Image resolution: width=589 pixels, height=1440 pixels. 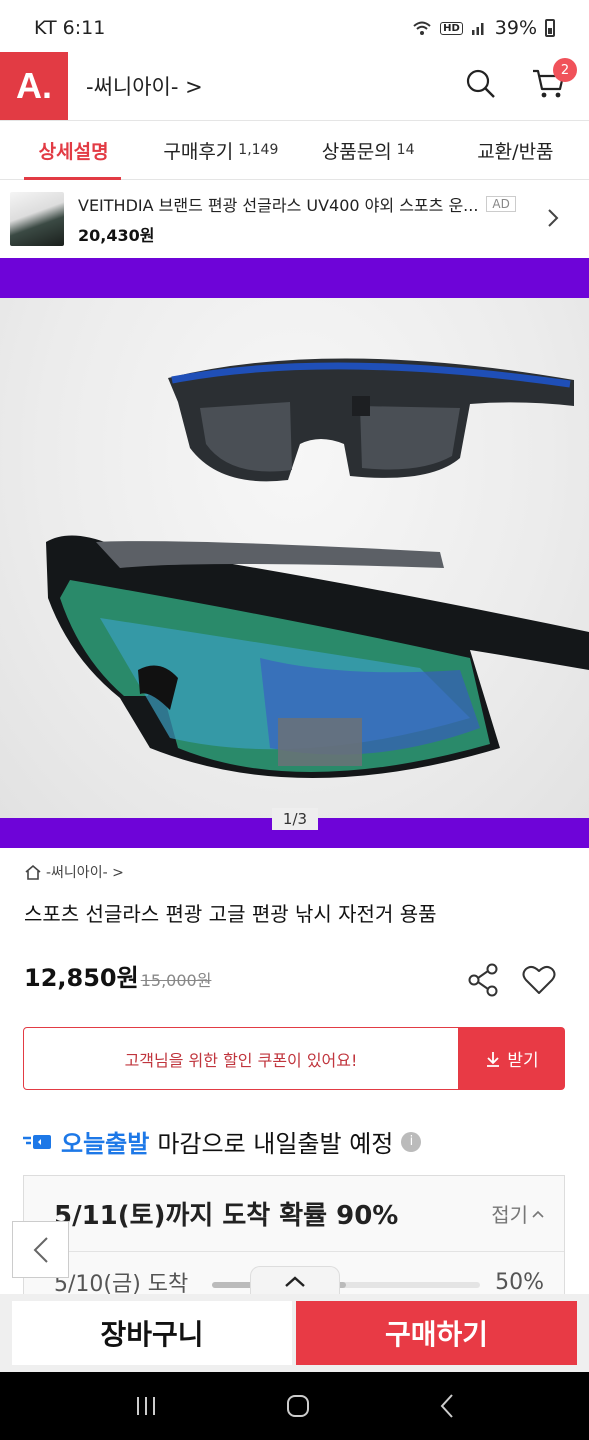 What do you see at coordinates (294, 28) in the screenshot?
I see `status-bar: KT 6:11 HD 39%` at bounding box center [294, 28].